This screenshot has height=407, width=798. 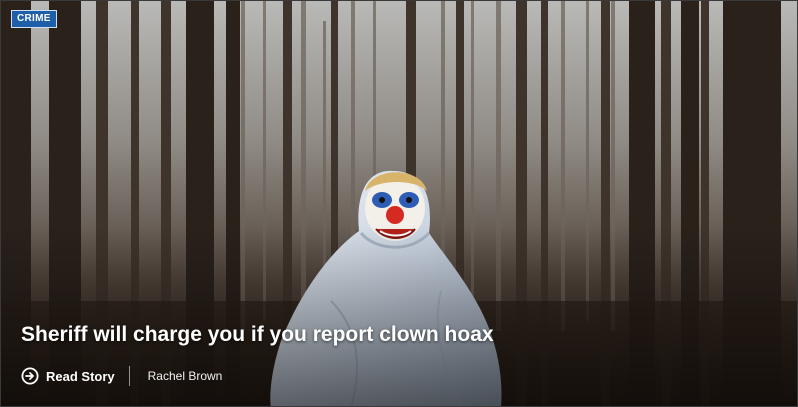 What do you see at coordinates (121, 376) in the screenshot?
I see `story-meta: Read Story Rachel Brown` at bounding box center [121, 376].